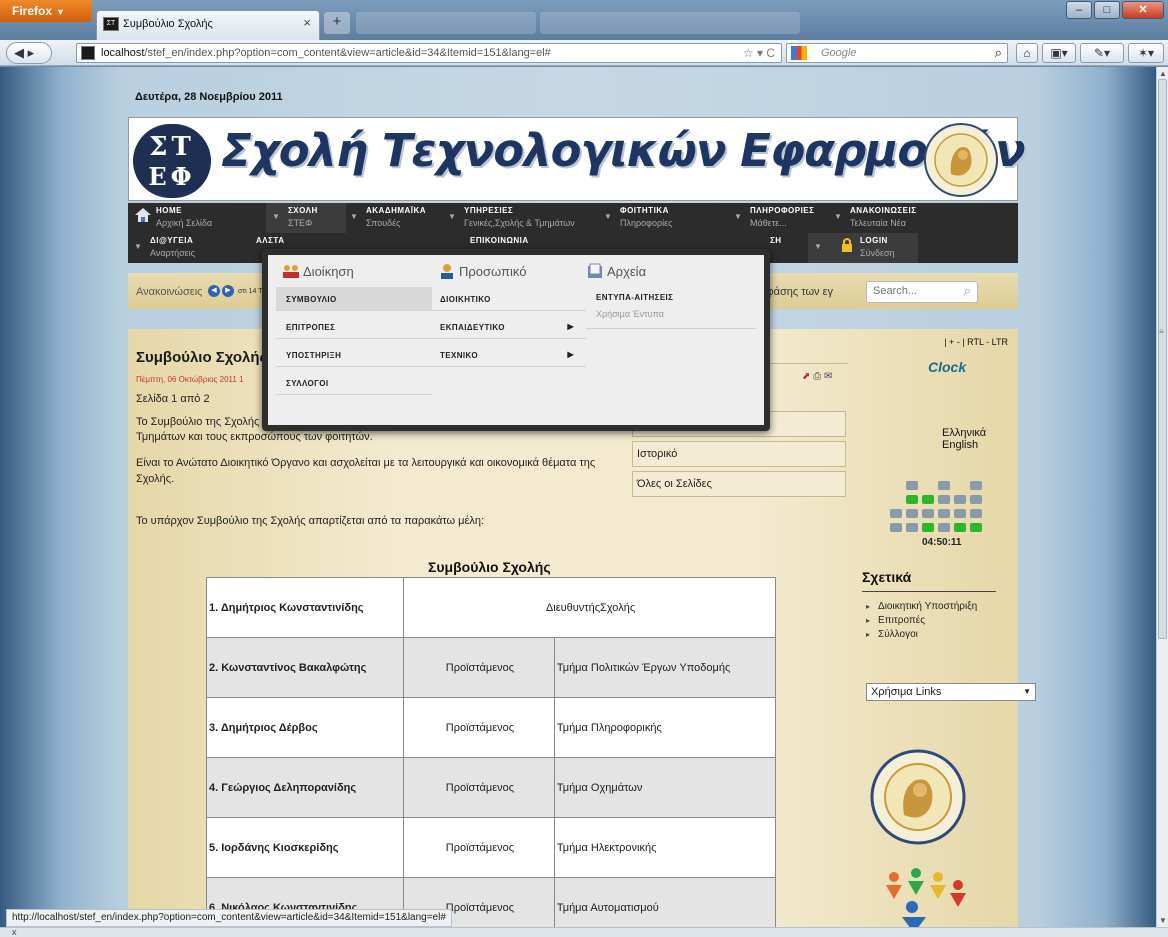 Image resolution: width=1168 pixels, height=937 pixels. I want to click on related-link: Σύλλογοι, so click(921, 634).